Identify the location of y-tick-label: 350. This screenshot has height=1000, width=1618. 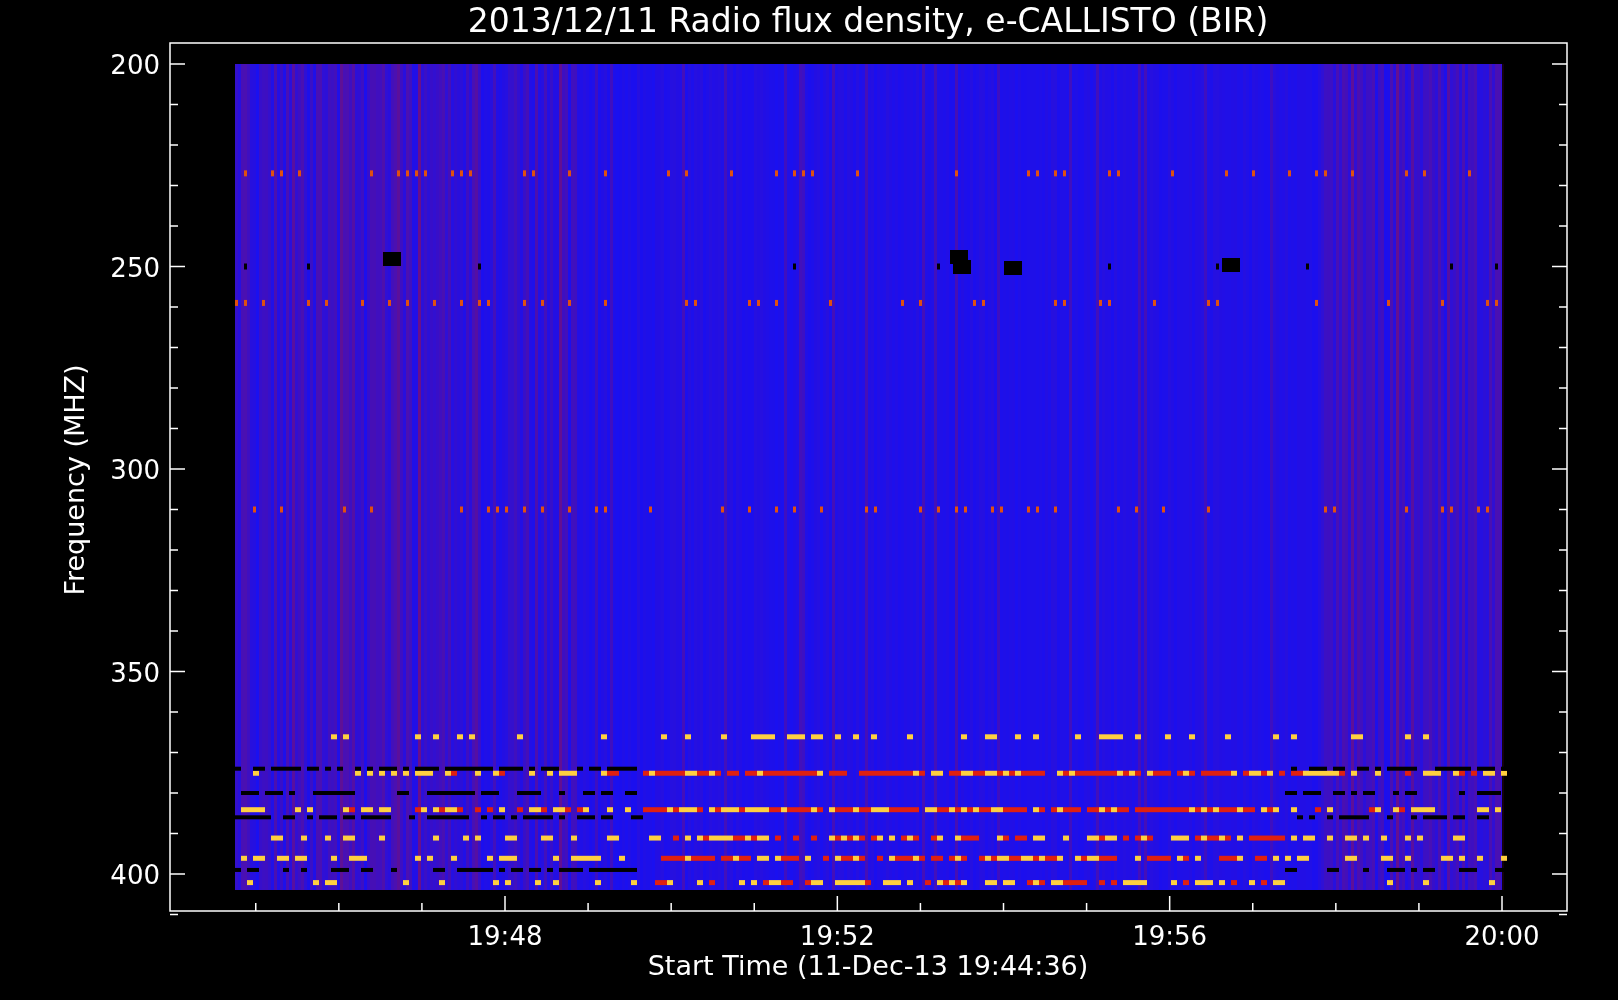
(135, 672).